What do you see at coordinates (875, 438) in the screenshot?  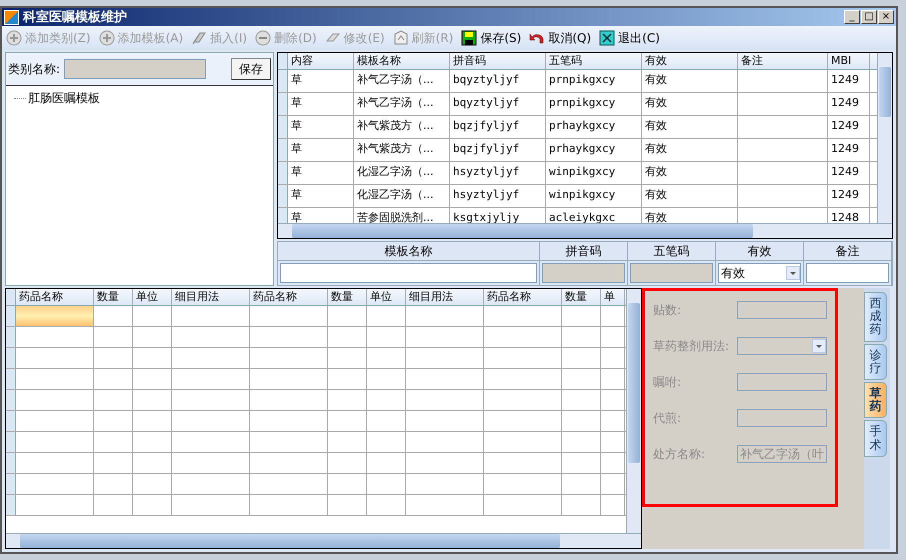 I see `side-tab: 手术` at bounding box center [875, 438].